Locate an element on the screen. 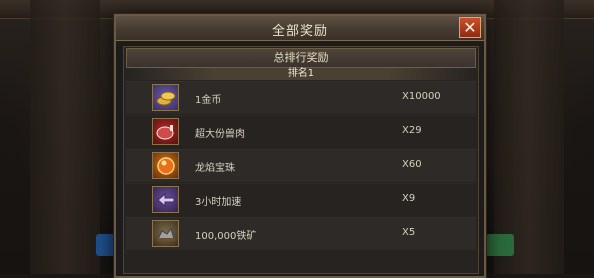 This screenshot has width=594, height=278. iron-ore-glyph is located at coordinates (165, 234).